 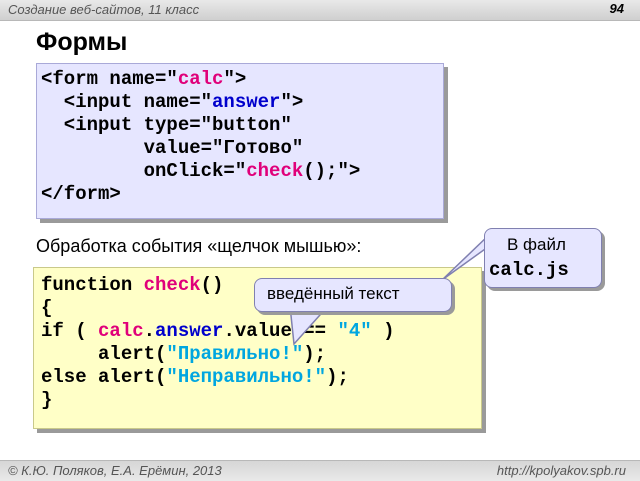 I want to click on header-bar: Создание веб-сайтов, 11 класс 94, so click(x=320, y=10).